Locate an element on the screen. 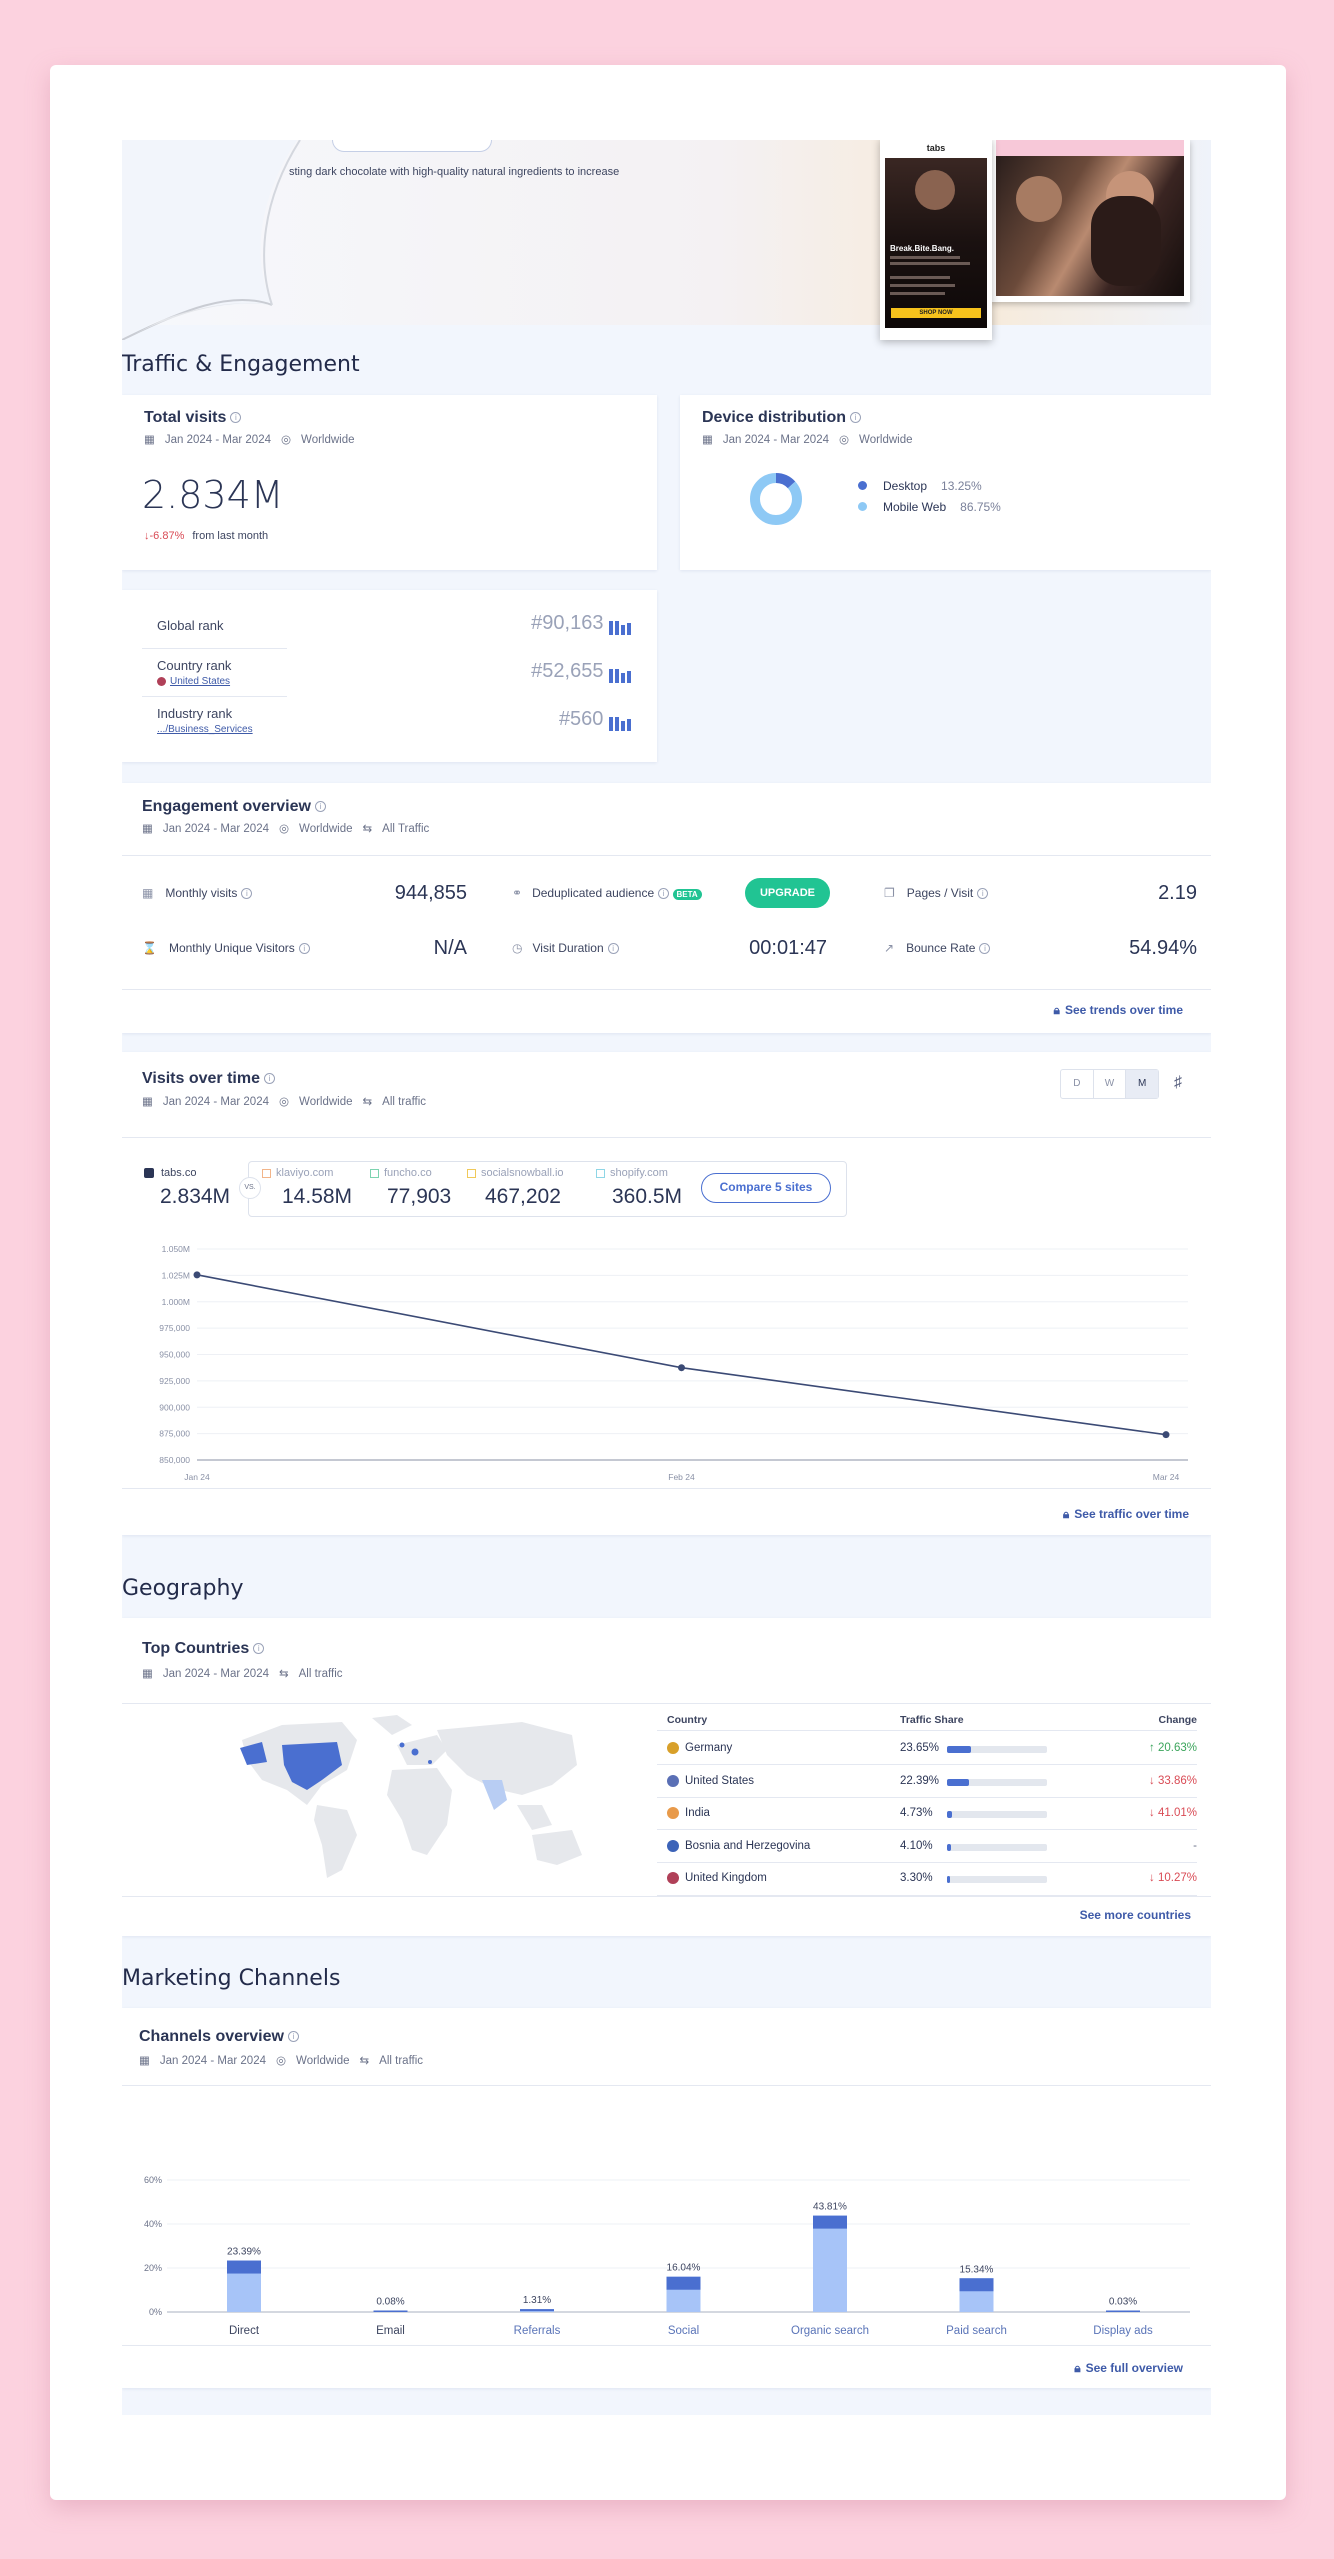 This screenshot has width=1334, height=2559. industry-rank-link: .../Business_Services is located at coordinates (205, 729).